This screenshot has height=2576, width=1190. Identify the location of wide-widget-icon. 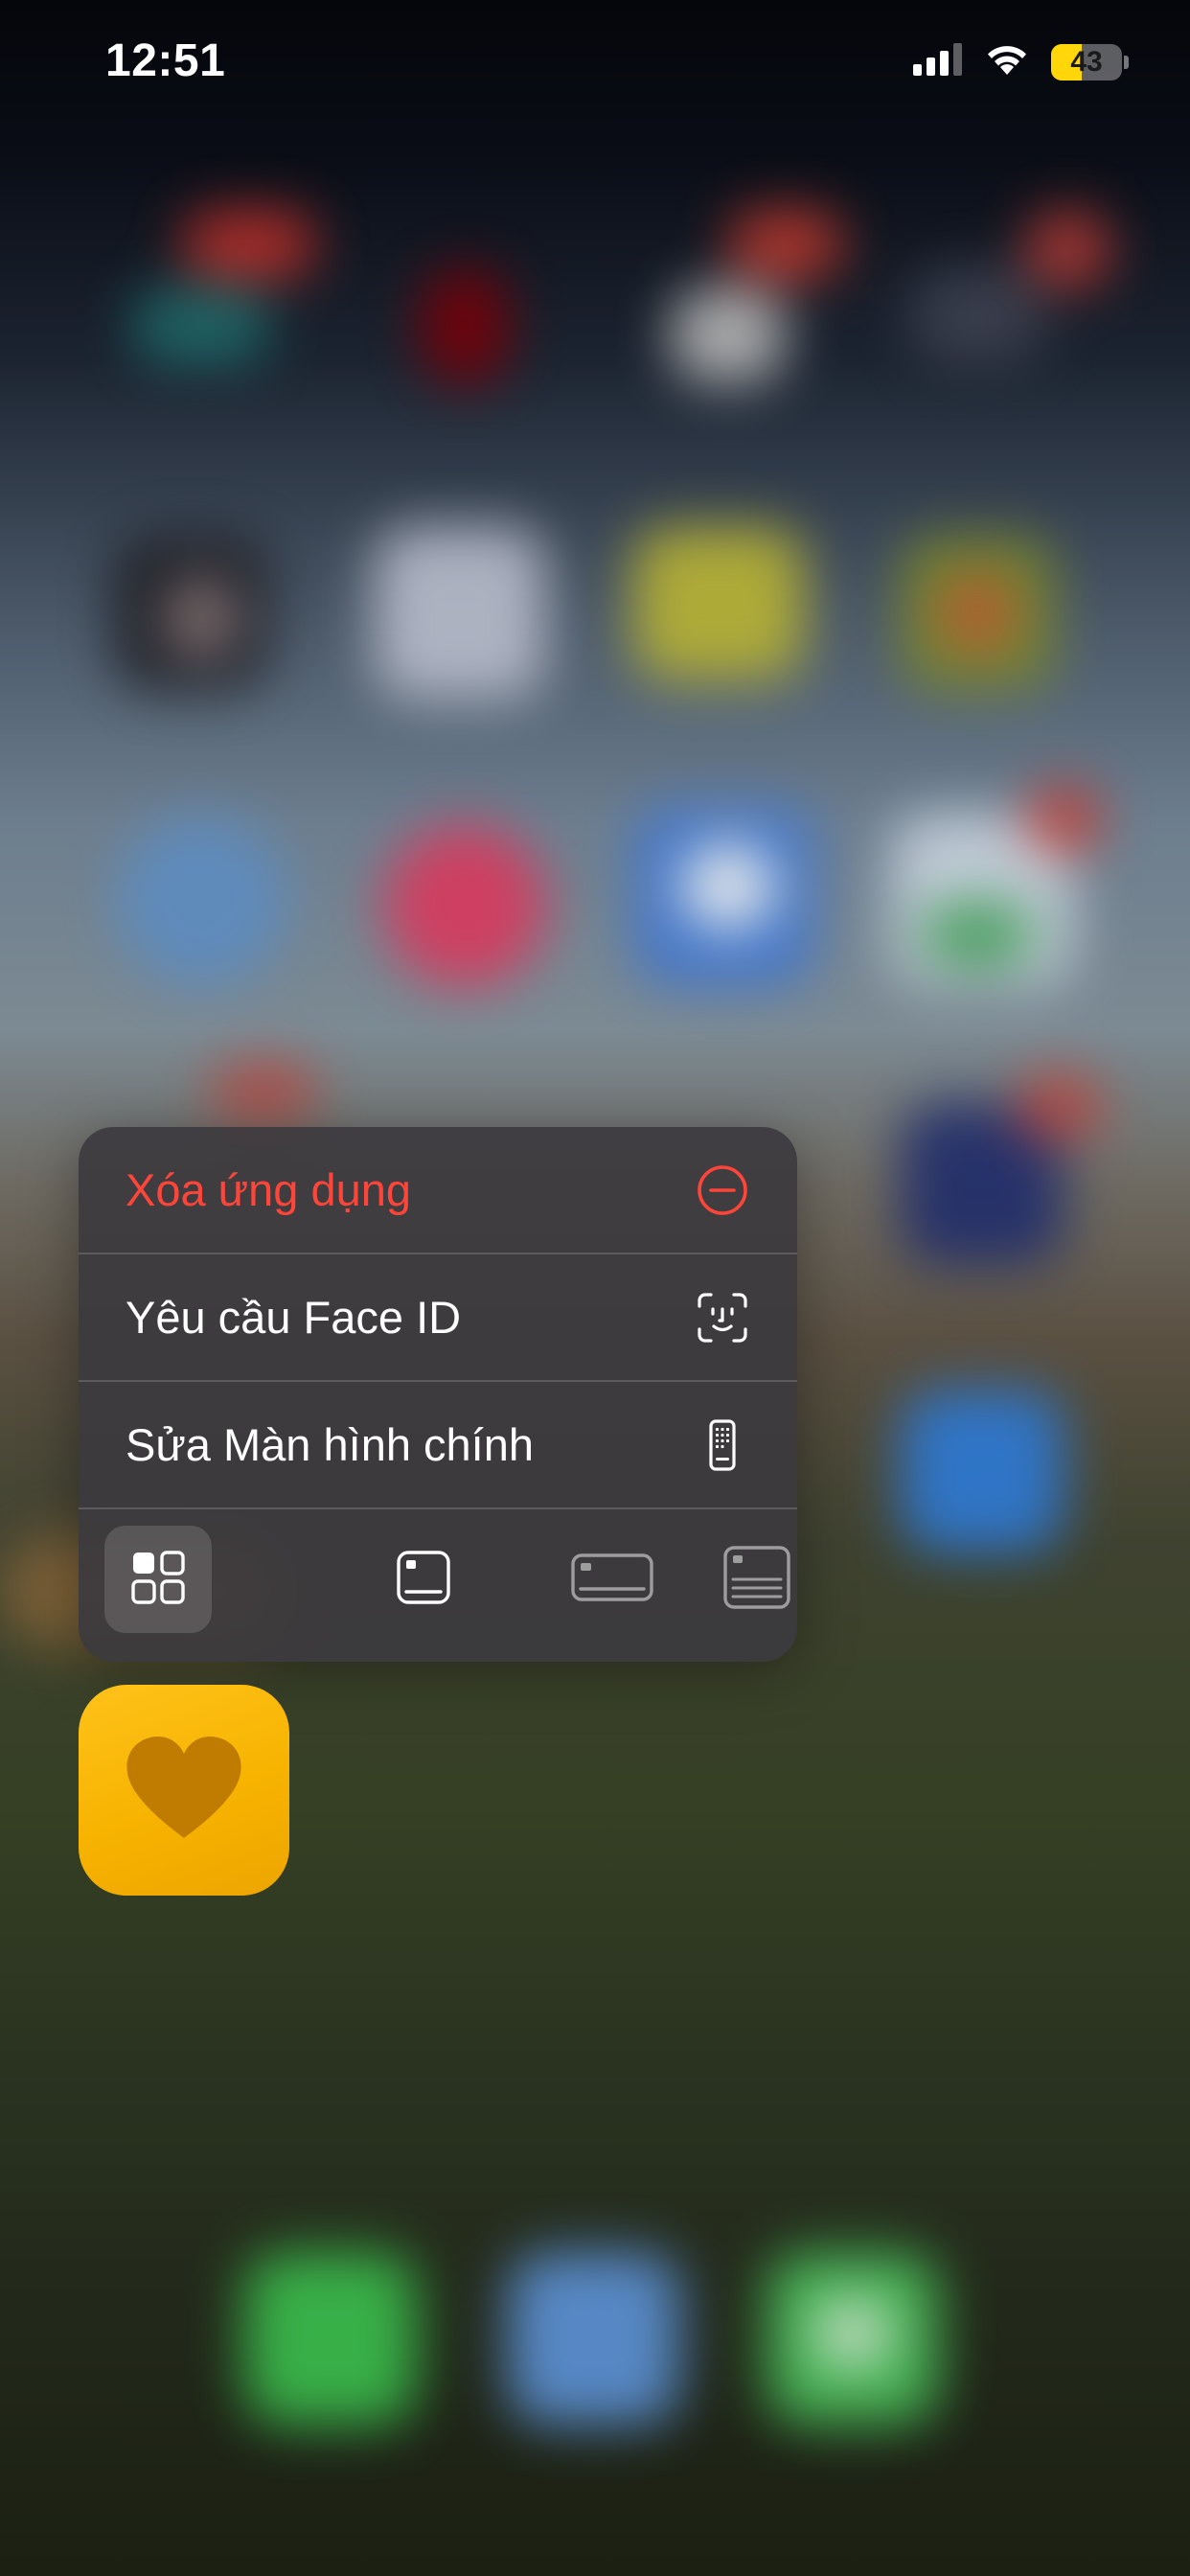
(612, 1580).